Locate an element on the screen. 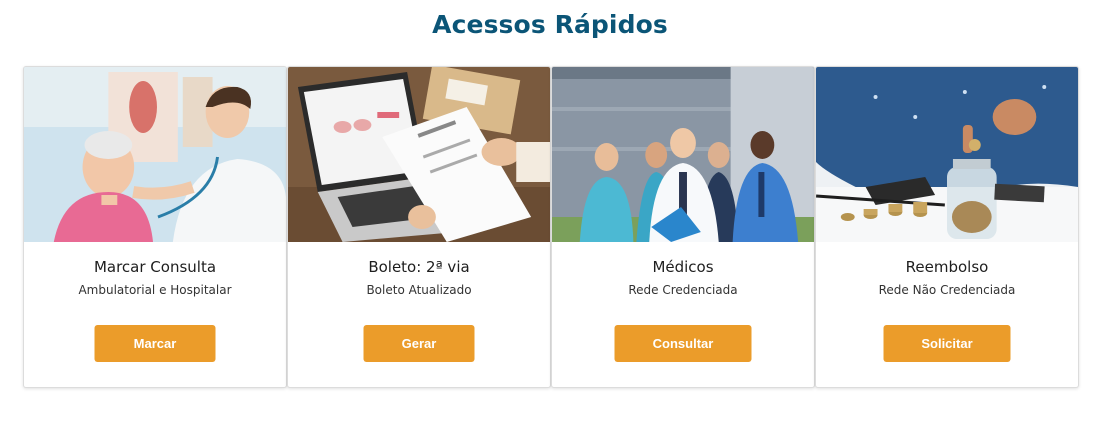 Image resolution: width=1095 pixels, height=427 pixels. section-title: Acessos Rápidos is located at coordinates (550, 24).